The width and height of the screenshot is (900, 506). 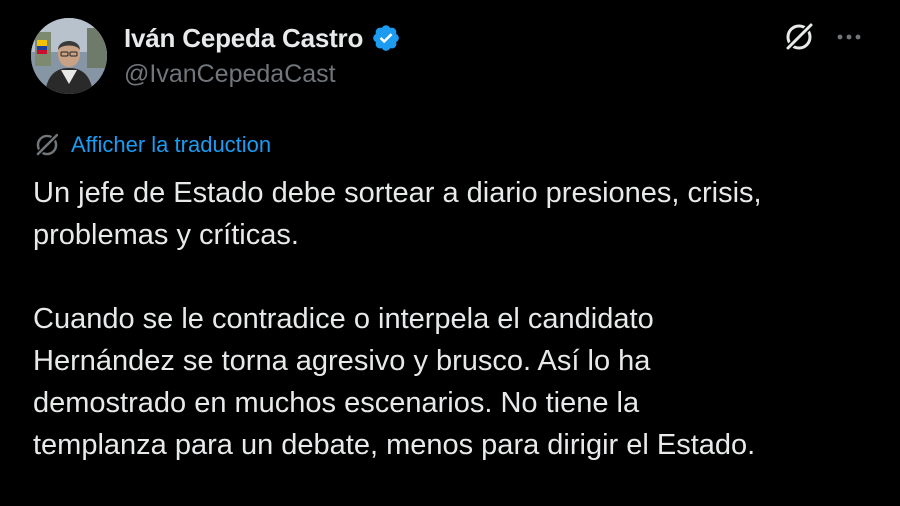 What do you see at coordinates (243, 38) in the screenshot?
I see `author-display-name: Iván Cepeda Castro` at bounding box center [243, 38].